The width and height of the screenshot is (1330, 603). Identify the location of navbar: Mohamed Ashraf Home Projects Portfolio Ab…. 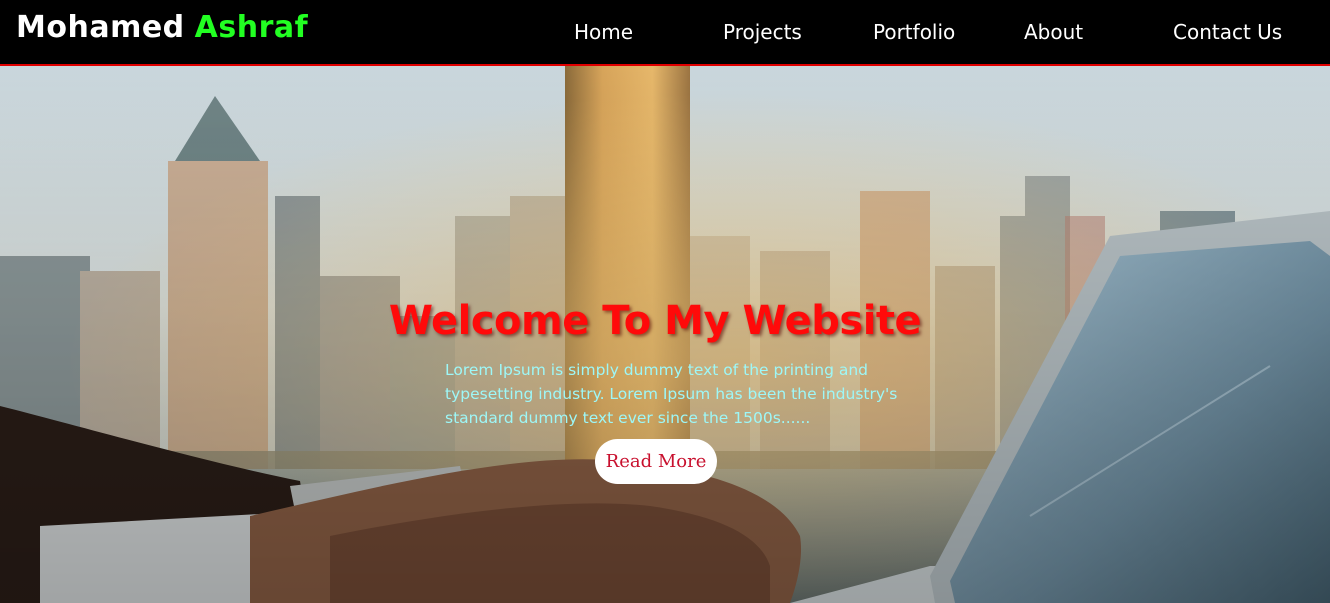
(665, 33).